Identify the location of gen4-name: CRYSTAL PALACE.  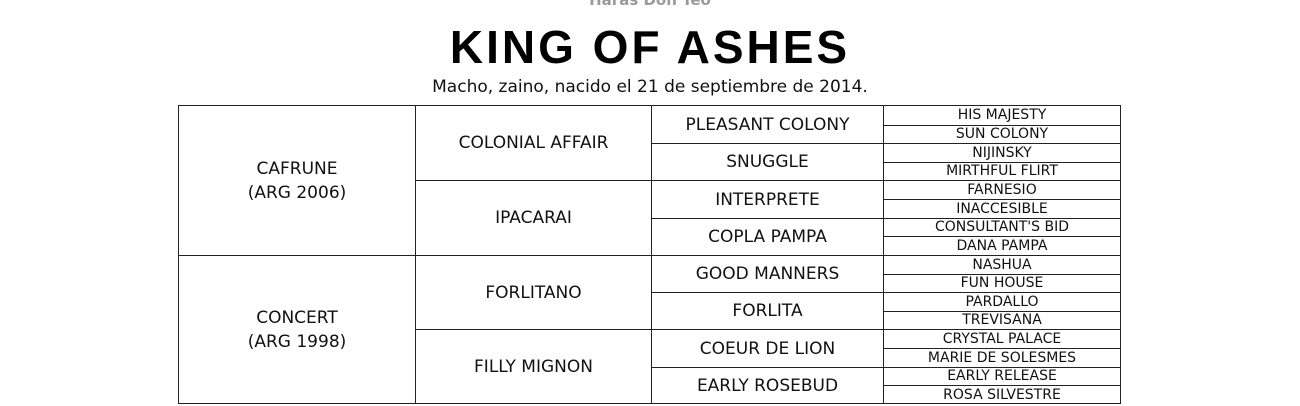
(1002, 338).